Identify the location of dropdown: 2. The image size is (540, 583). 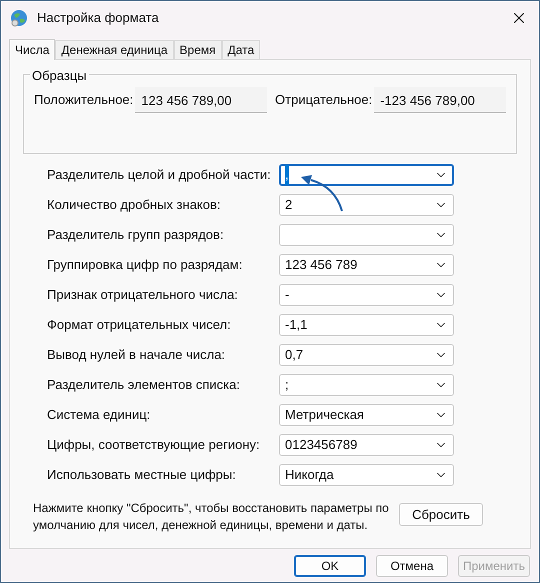
(366, 205).